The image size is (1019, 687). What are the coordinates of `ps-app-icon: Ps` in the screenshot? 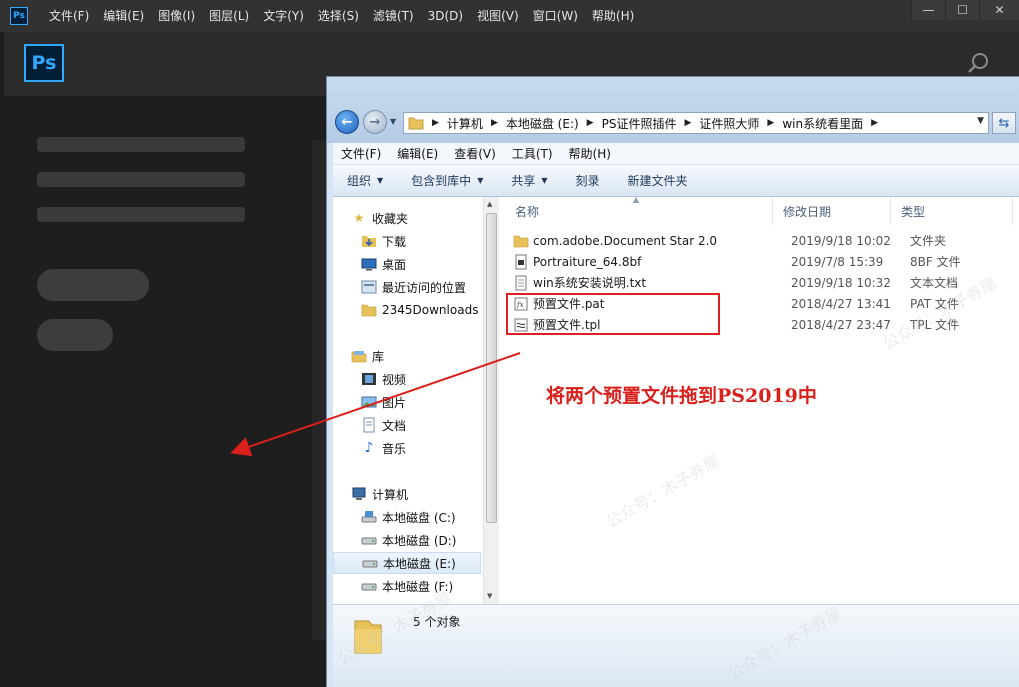 It's located at (19, 16).